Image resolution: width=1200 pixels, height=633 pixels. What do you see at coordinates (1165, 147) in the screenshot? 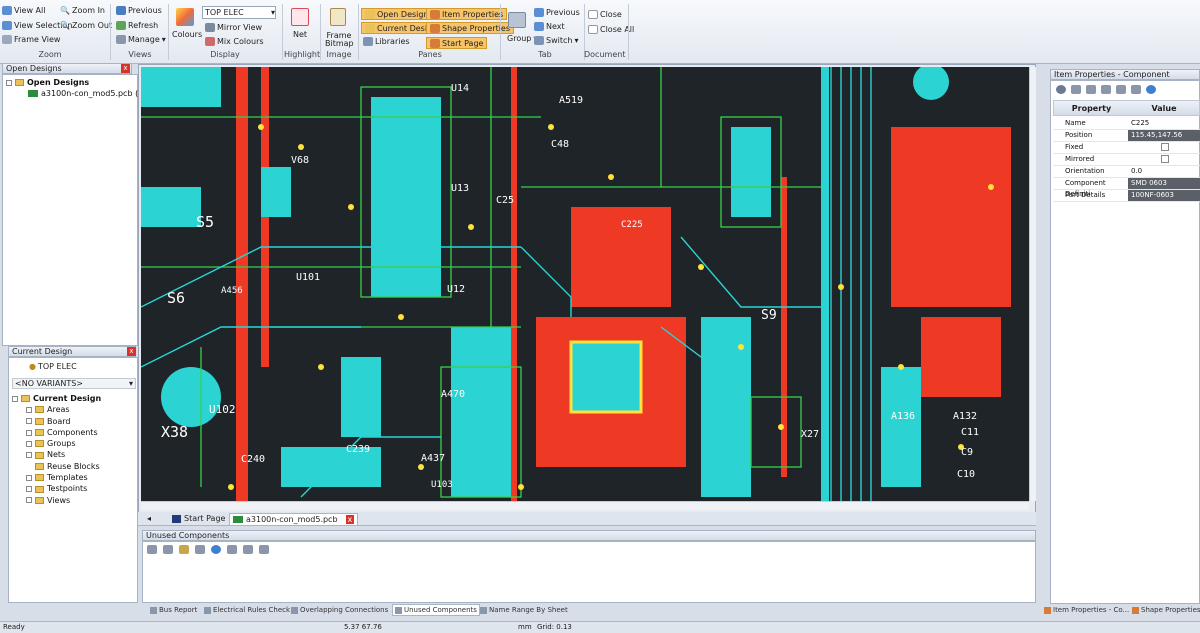
I see `fixed-checkbox` at bounding box center [1165, 147].